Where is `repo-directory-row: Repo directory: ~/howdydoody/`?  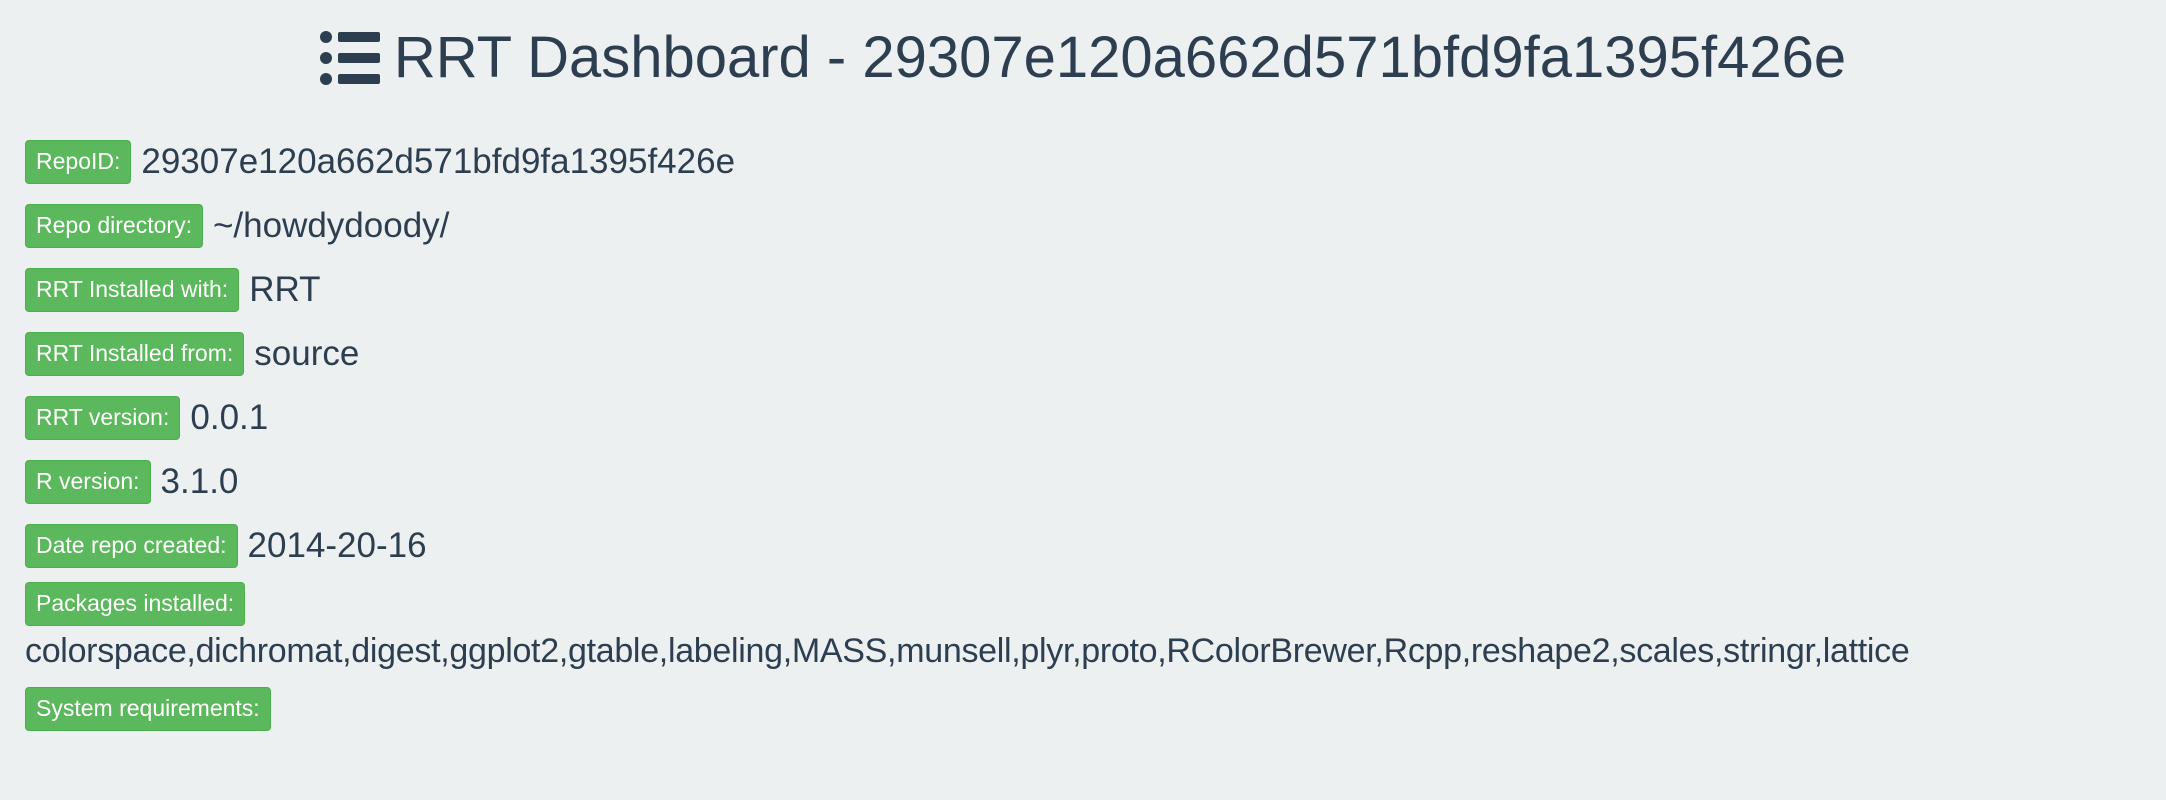
repo-directory-row: Repo directory: ~/howdydoody/ is located at coordinates (1090, 226).